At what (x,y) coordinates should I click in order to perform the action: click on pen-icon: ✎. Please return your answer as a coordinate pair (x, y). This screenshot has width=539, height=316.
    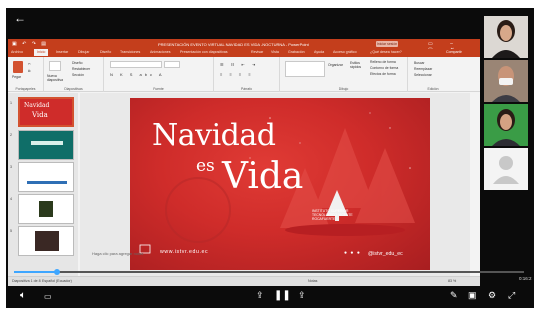
    Looking at the image, I should click on (454, 295).